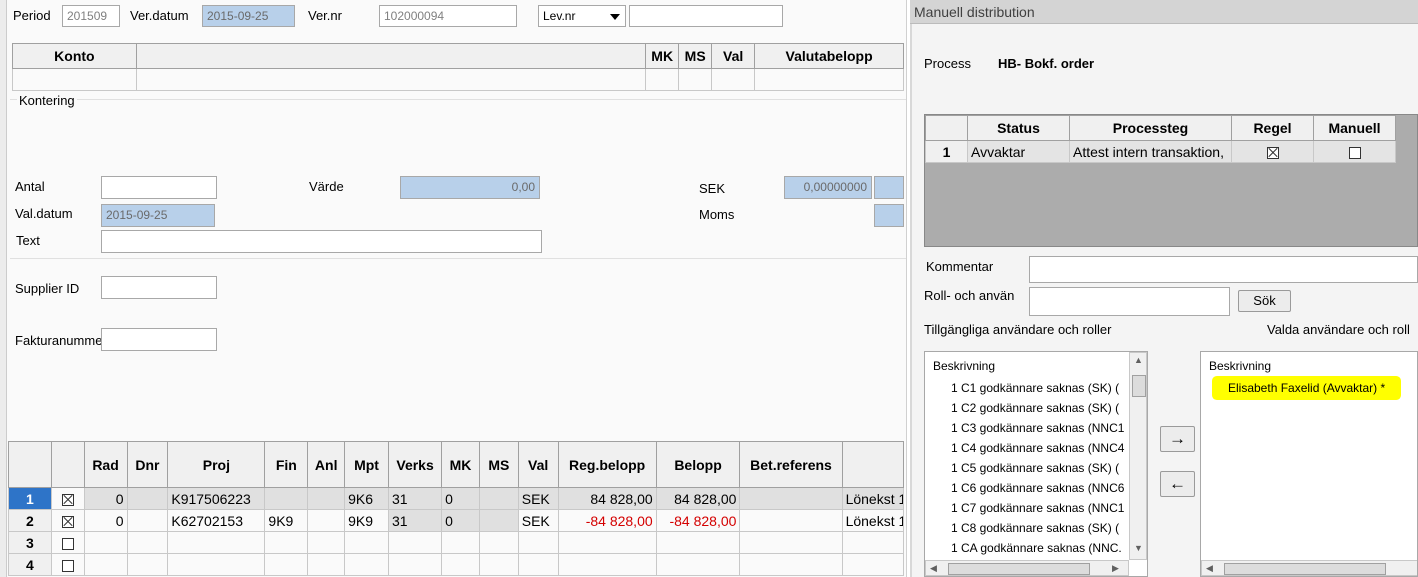 The width and height of the screenshot is (1418, 577). Describe the element at coordinates (91, 16) in the screenshot. I see `period-field: 201509` at that location.